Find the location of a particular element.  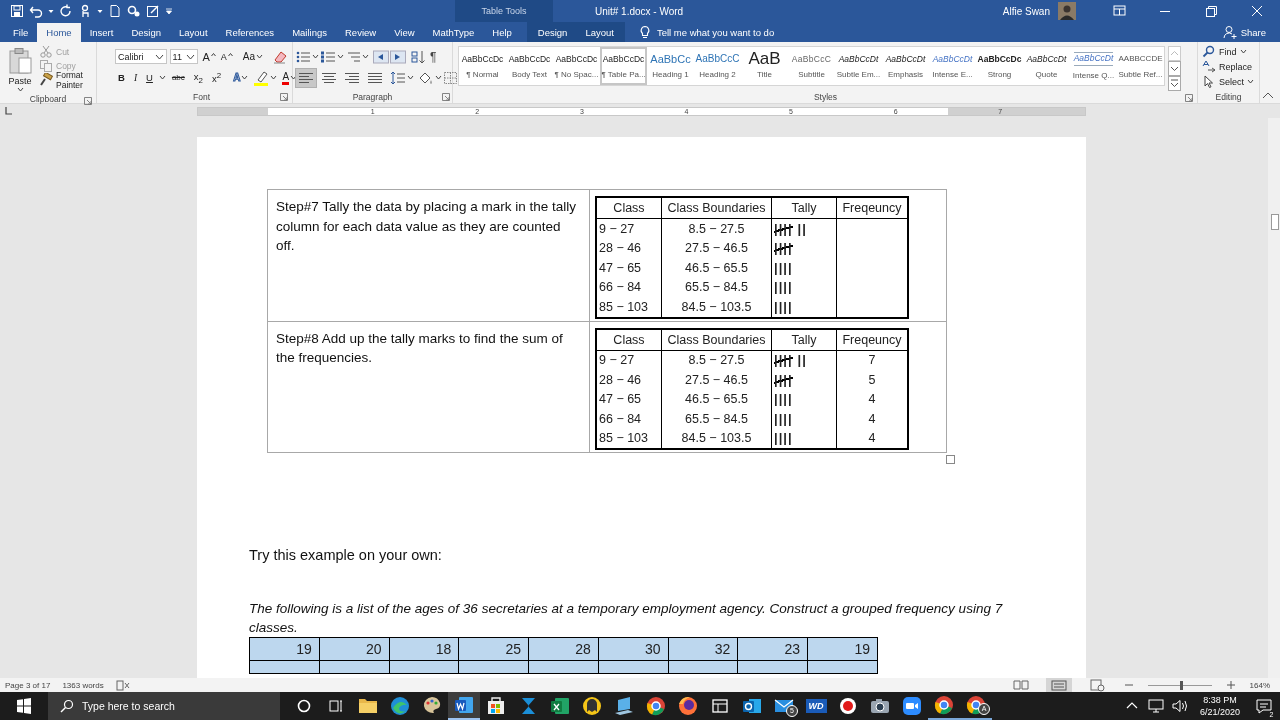

page-count: Page 3 of 17 is located at coordinates (28, 685).